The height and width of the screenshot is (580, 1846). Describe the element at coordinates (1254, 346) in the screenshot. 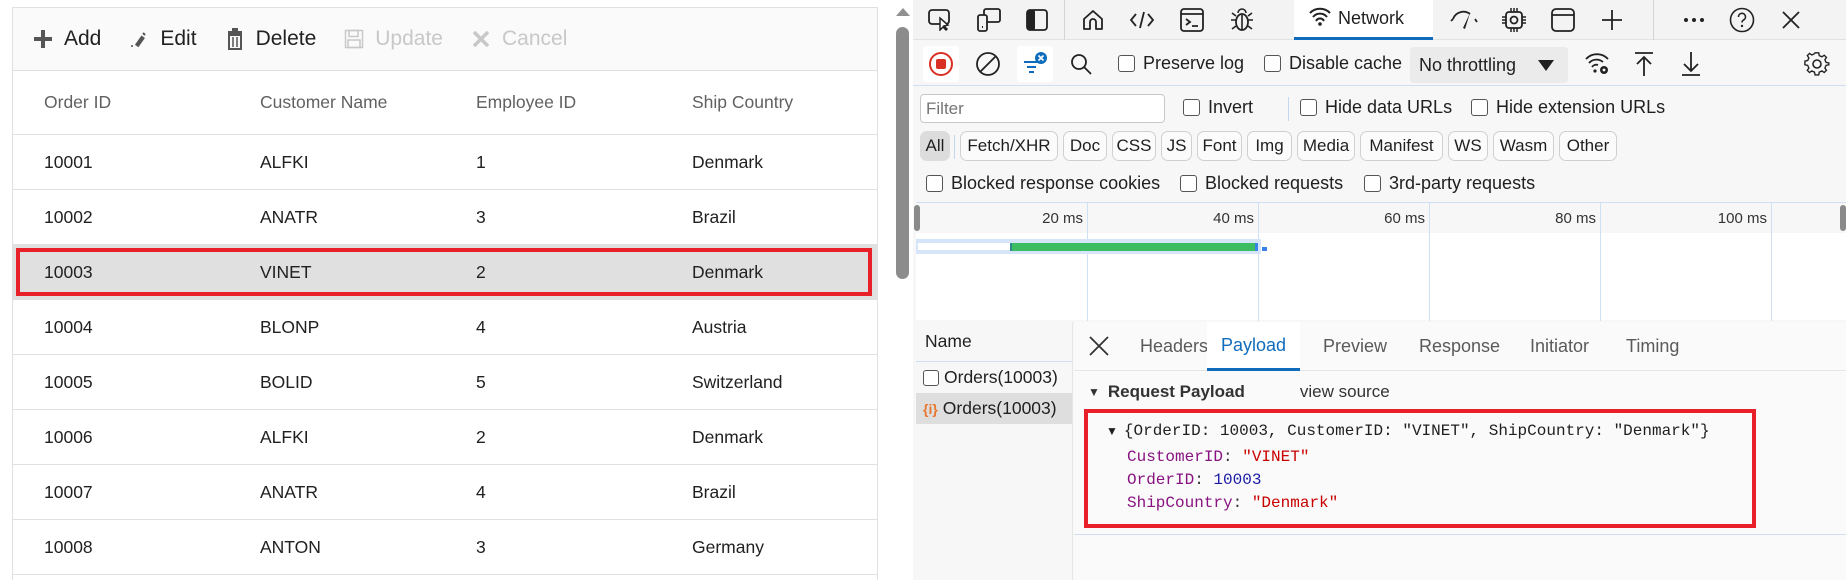

I see `tab-payload: Payload` at that location.